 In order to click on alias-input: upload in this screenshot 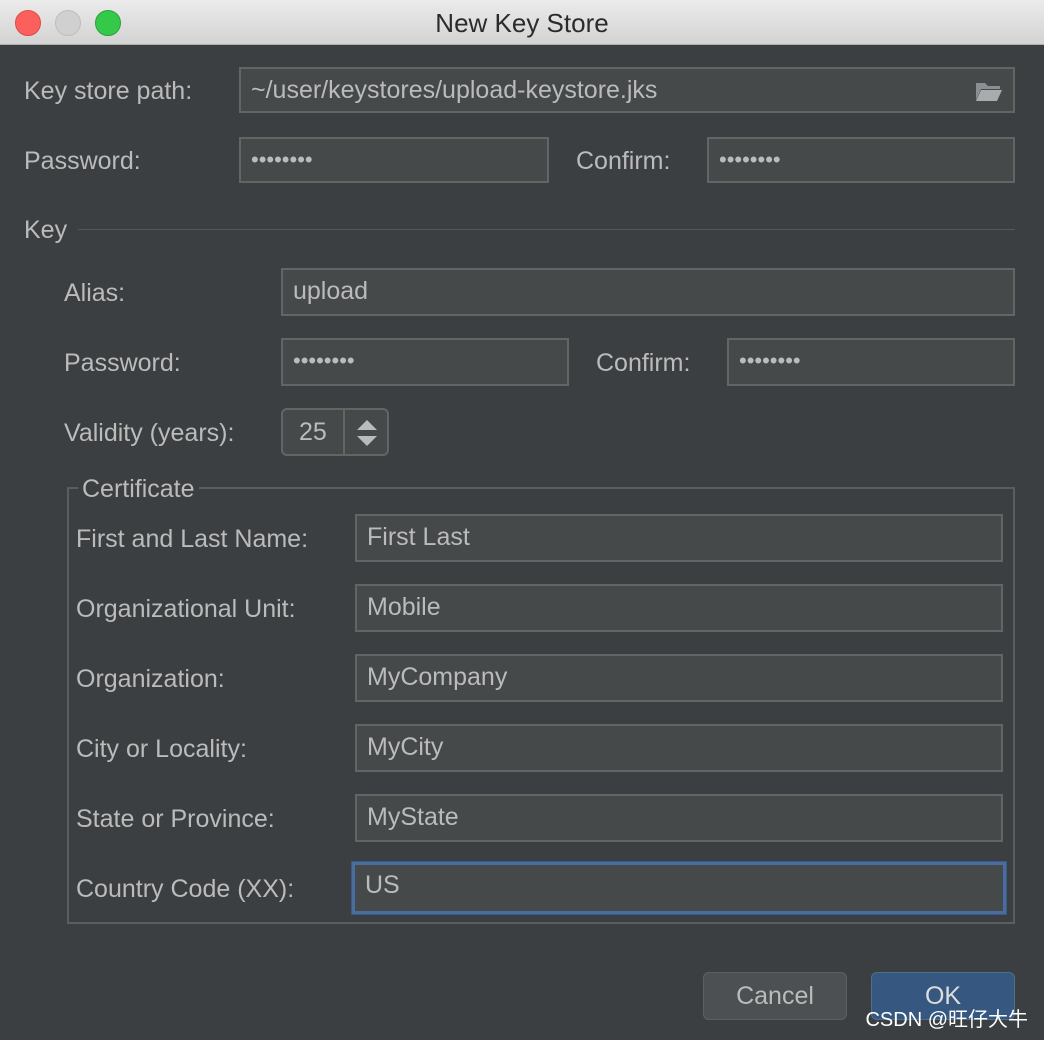, I will do `click(648, 292)`.